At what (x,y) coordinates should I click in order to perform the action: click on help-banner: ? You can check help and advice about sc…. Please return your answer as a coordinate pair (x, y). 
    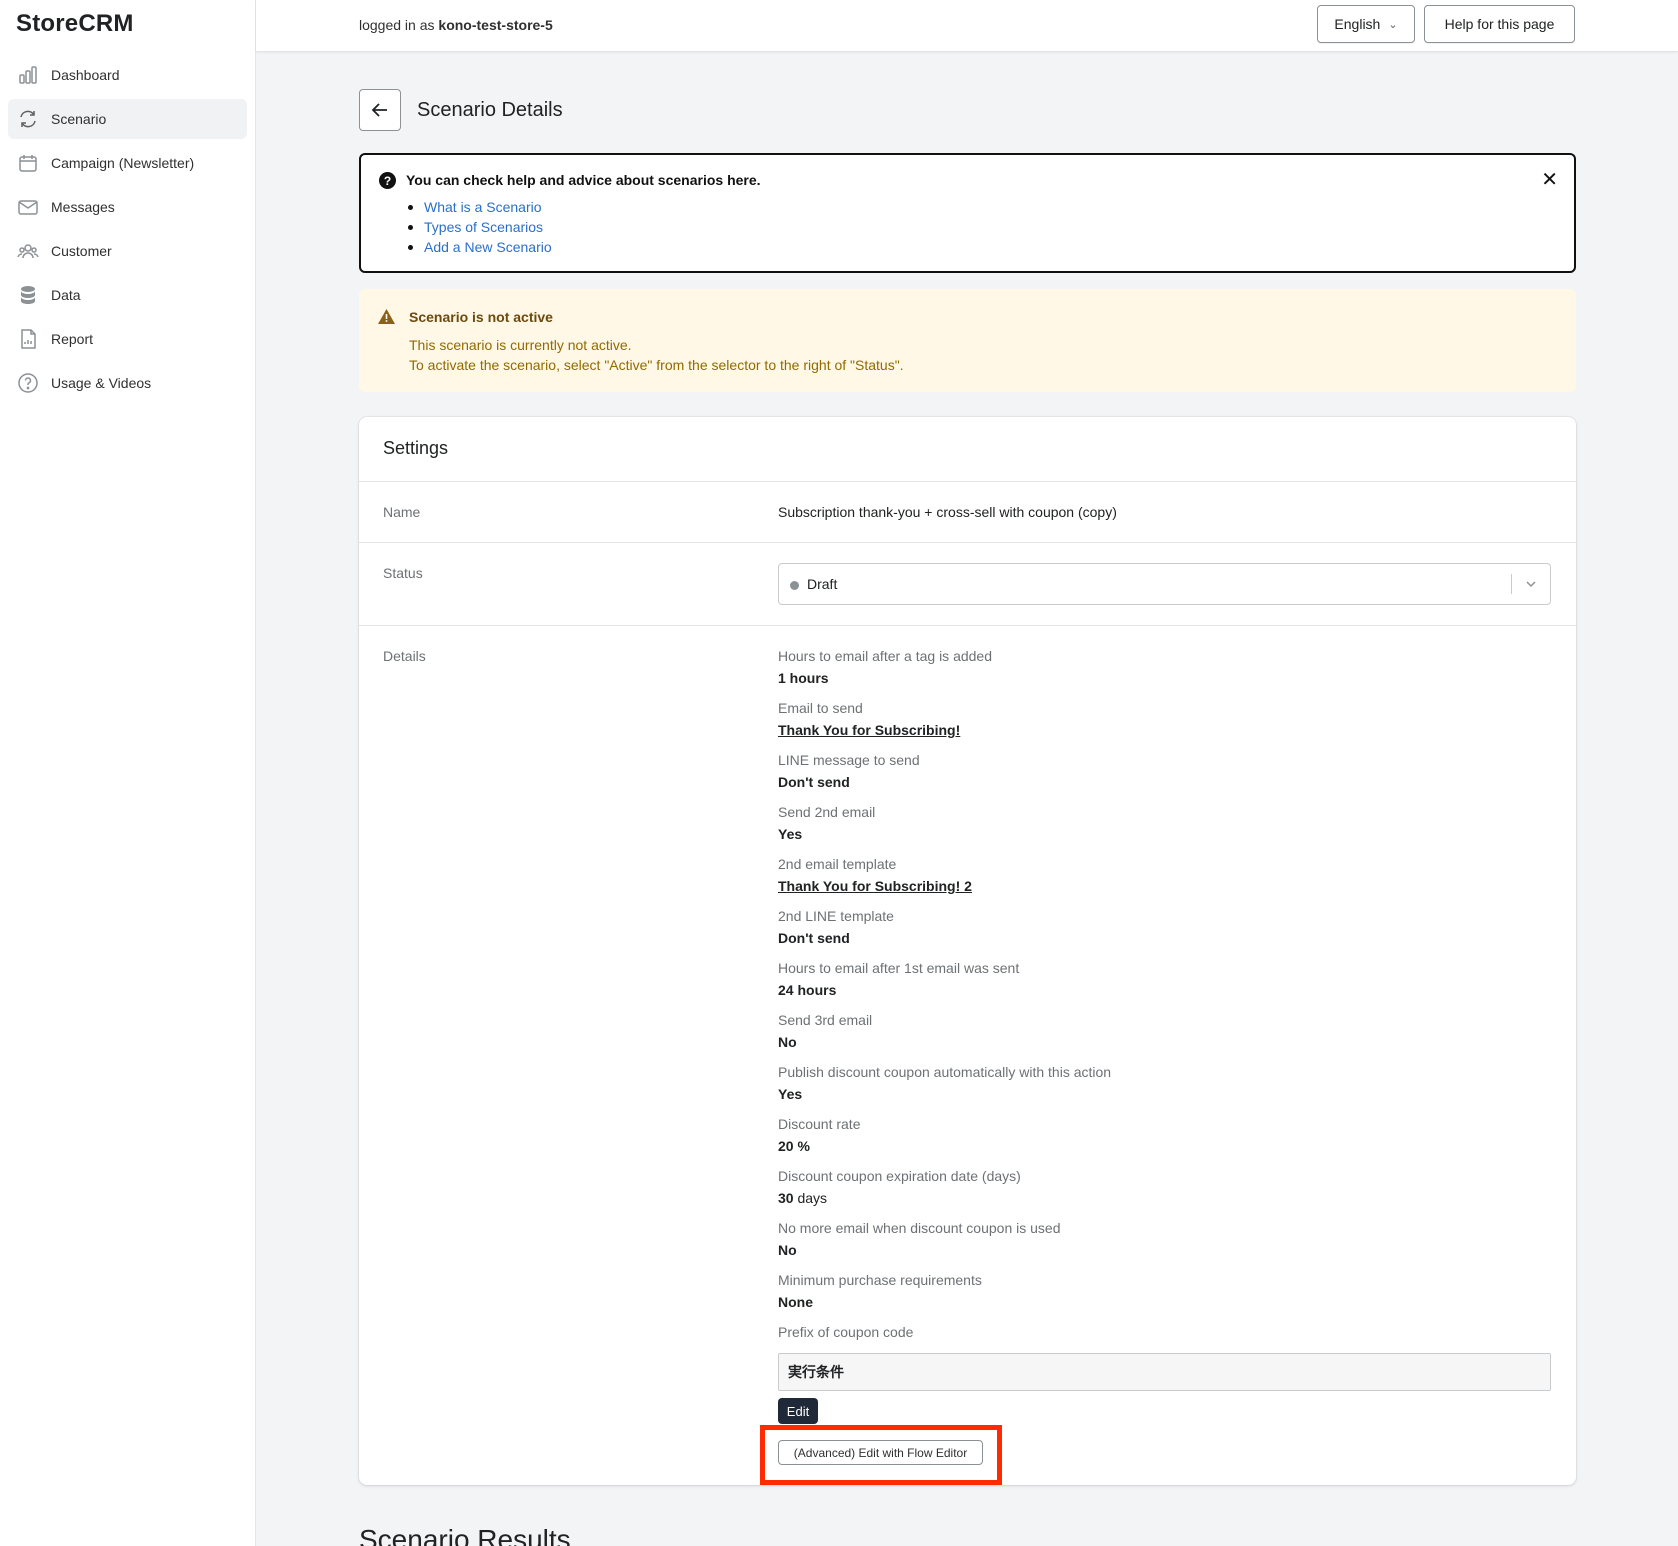
    Looking at the image, I should click on (967, 213).